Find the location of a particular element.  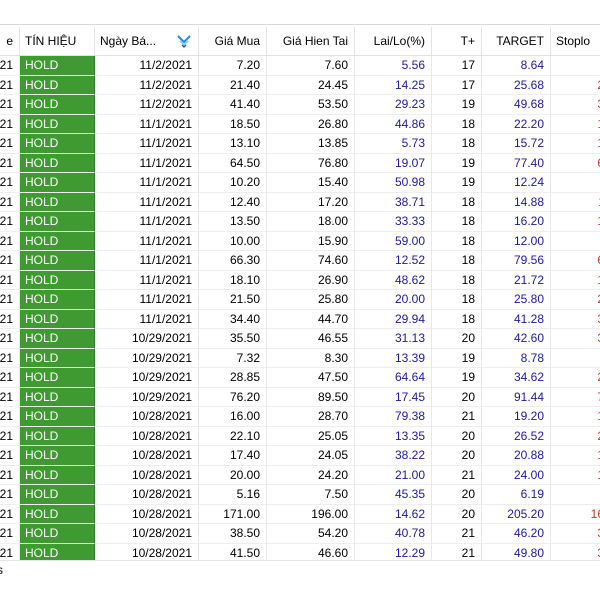

table-row: 21HOLD11/1/202112.4017.2038.711814.8811. is located at coordinates (300, 202).